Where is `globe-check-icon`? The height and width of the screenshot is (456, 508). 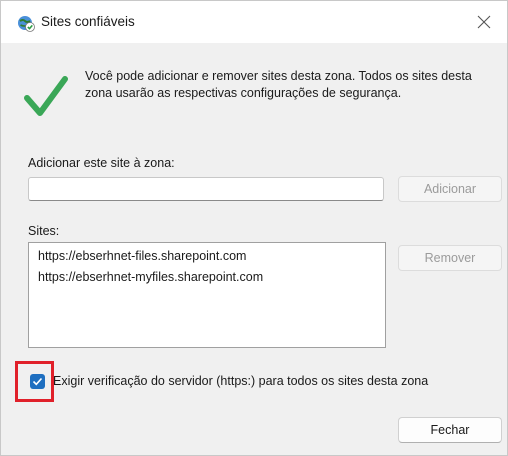 globe-check-icon is located at coordinates (26, 23).